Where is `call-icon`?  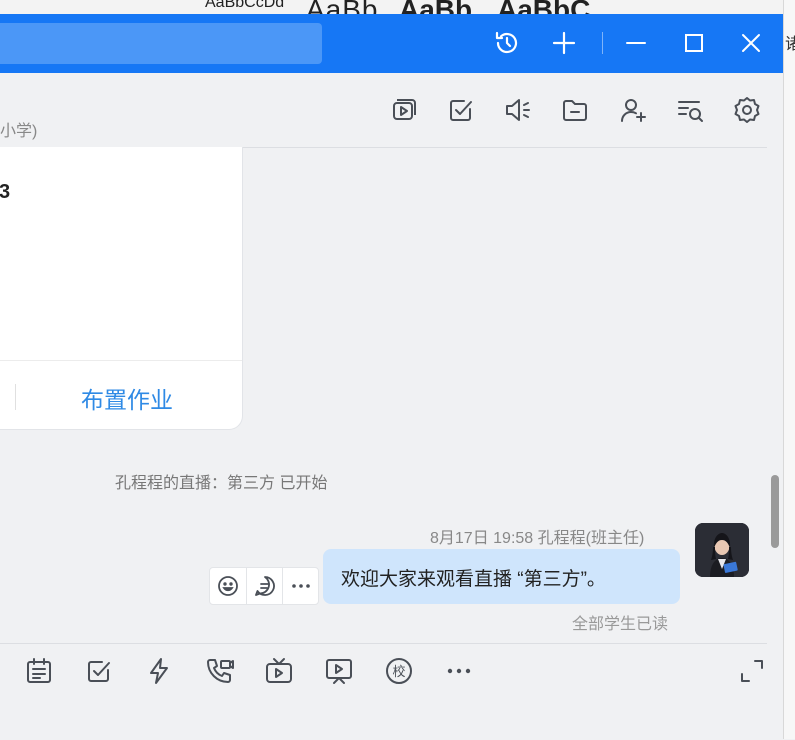 call-icon is located at coordinates (219, 671).